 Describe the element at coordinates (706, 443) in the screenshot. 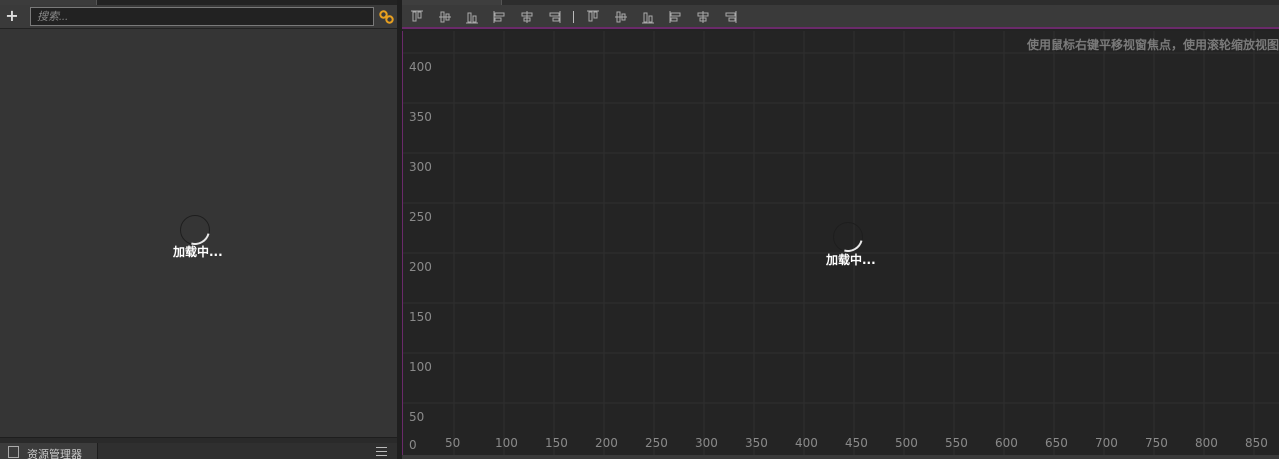

I see `x-tick-label: 300` at that location.